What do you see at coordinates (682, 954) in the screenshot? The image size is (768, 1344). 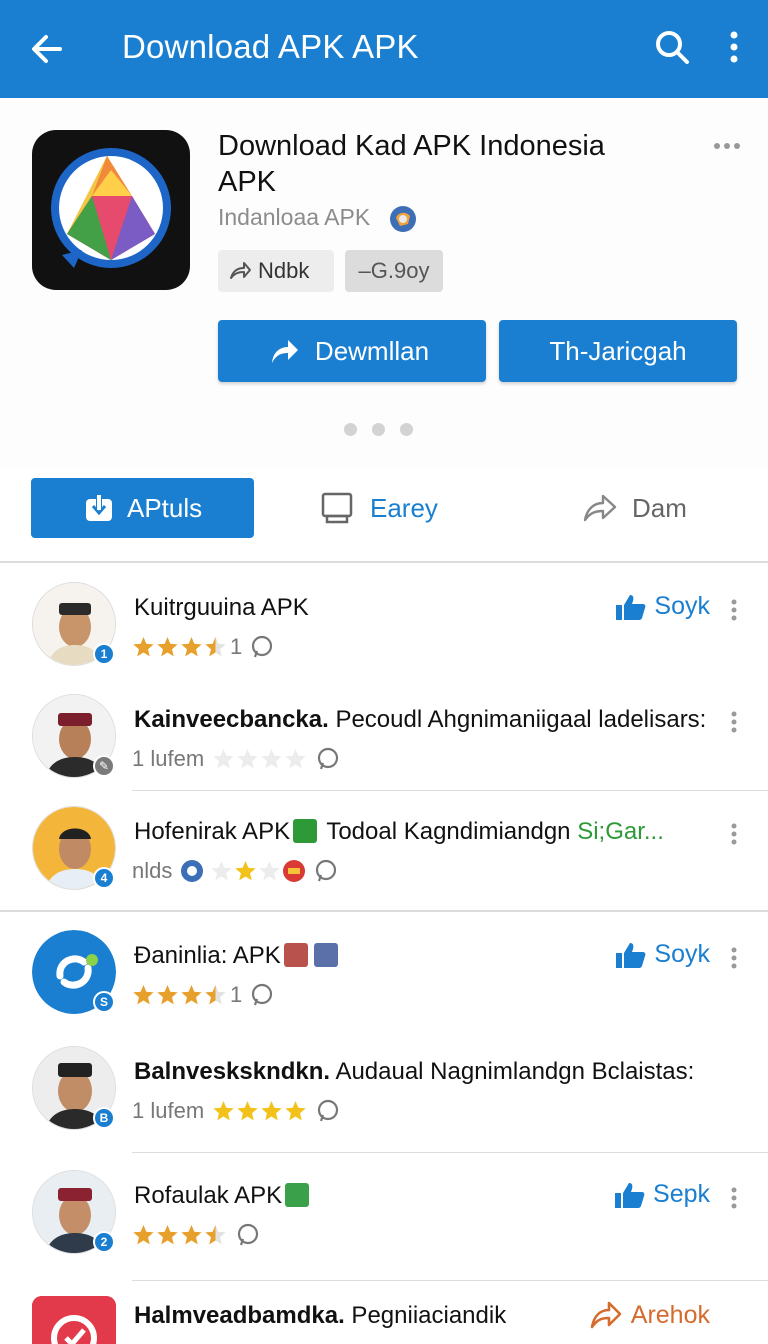 I see `like-label: Soyk` at bounding box center [682, 954].